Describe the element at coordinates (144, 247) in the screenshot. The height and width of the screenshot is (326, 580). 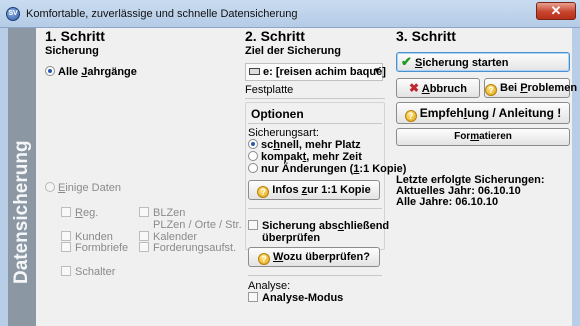
I see `check-forderungsaufst-box` at that location.